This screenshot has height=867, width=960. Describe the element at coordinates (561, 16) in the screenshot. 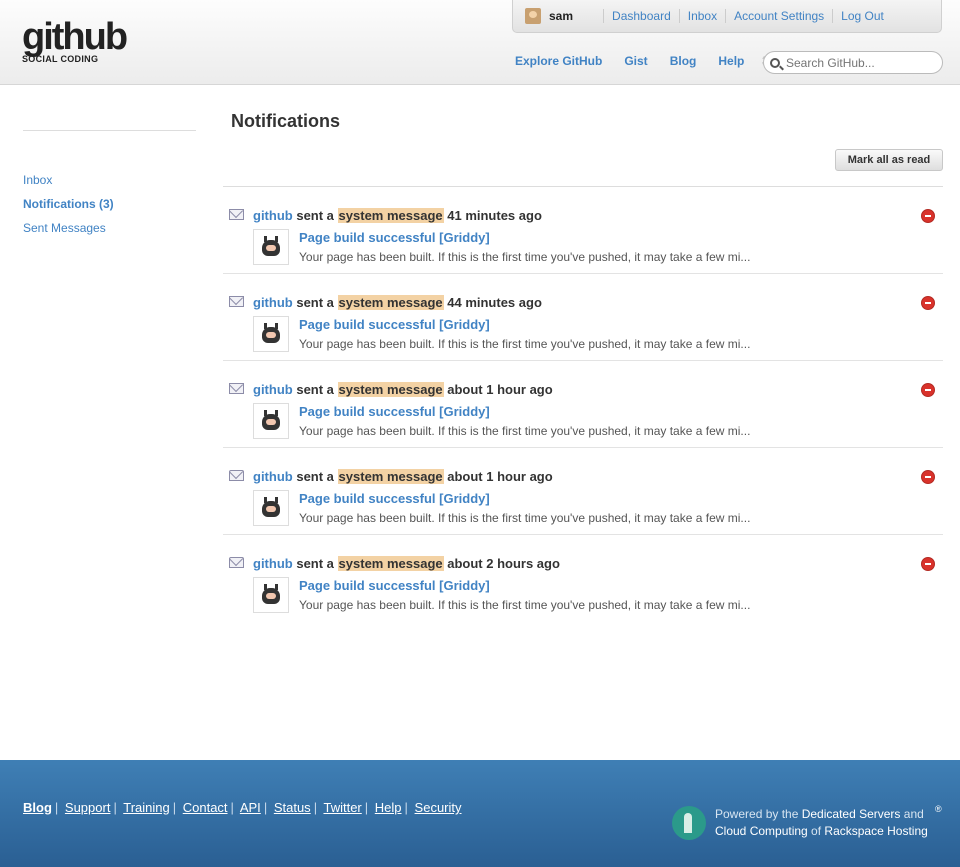

I see `username-link: sam` at that location.